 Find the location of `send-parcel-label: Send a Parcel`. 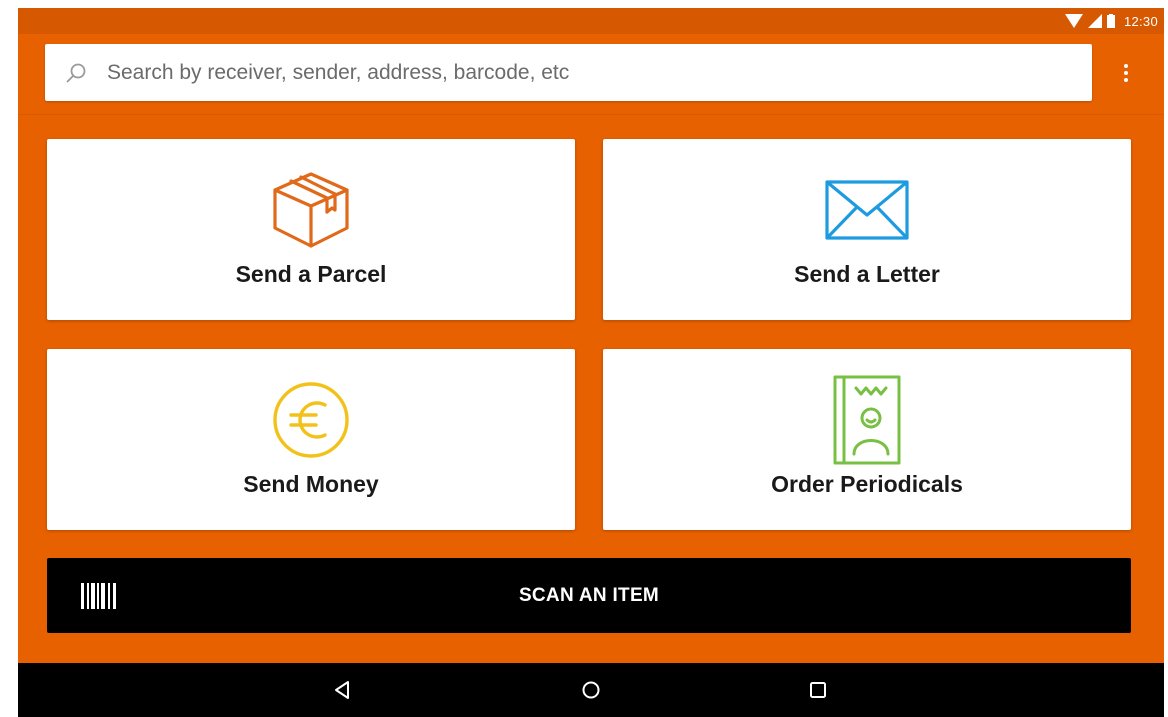

send-parcel-label: Send a Parcel is located at coordinates (311, 274).